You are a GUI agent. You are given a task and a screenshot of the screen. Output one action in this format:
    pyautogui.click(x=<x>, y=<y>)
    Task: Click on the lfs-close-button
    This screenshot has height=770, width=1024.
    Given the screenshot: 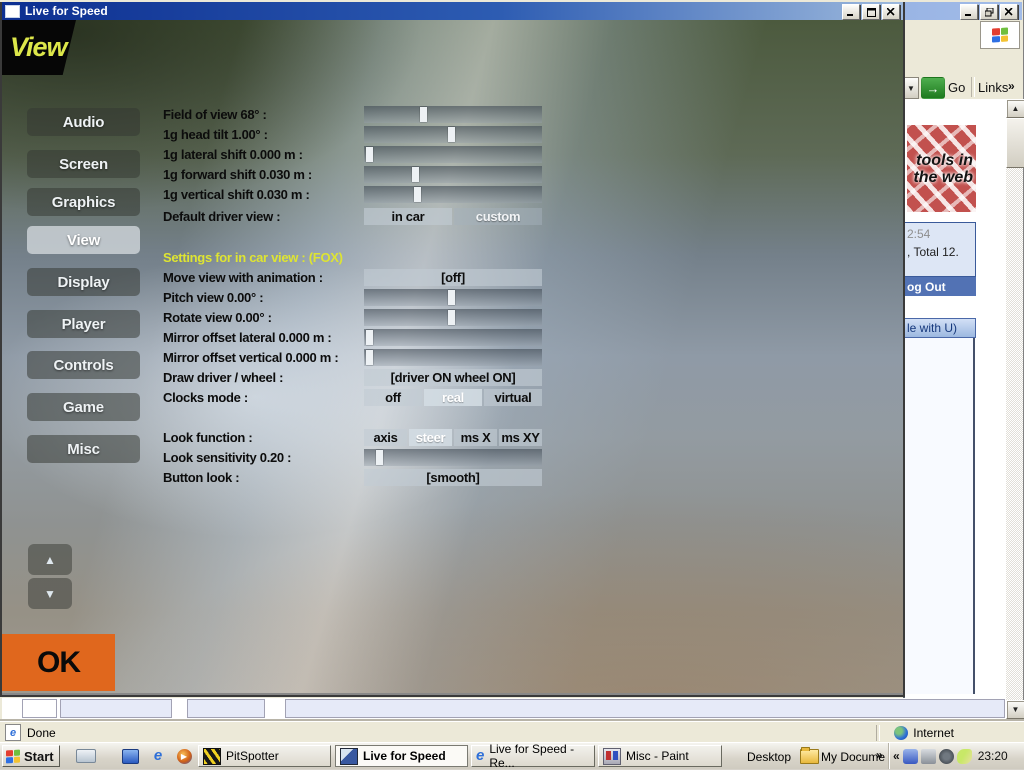 What is the action you would take?
    pyautogui.click(x=891, y=12)
    